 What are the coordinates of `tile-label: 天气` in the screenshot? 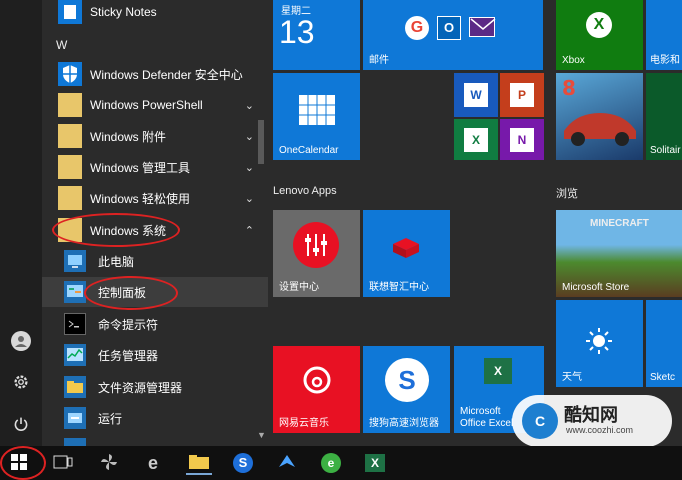 It's located at (572, 377).